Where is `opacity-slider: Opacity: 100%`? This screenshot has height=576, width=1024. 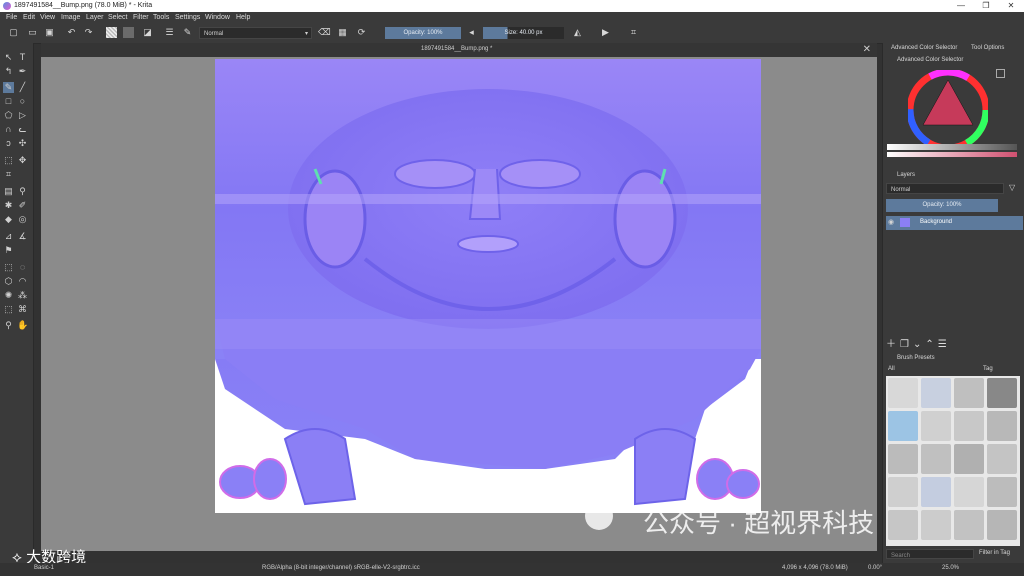
opacity-slider: Opacity: 100% is located at coordinates (423, 33).